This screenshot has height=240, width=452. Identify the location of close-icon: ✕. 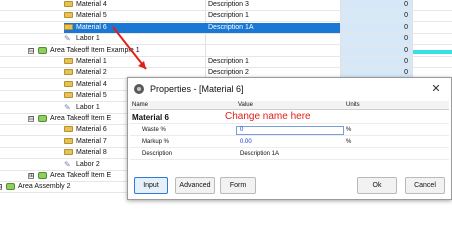
(436, 89).